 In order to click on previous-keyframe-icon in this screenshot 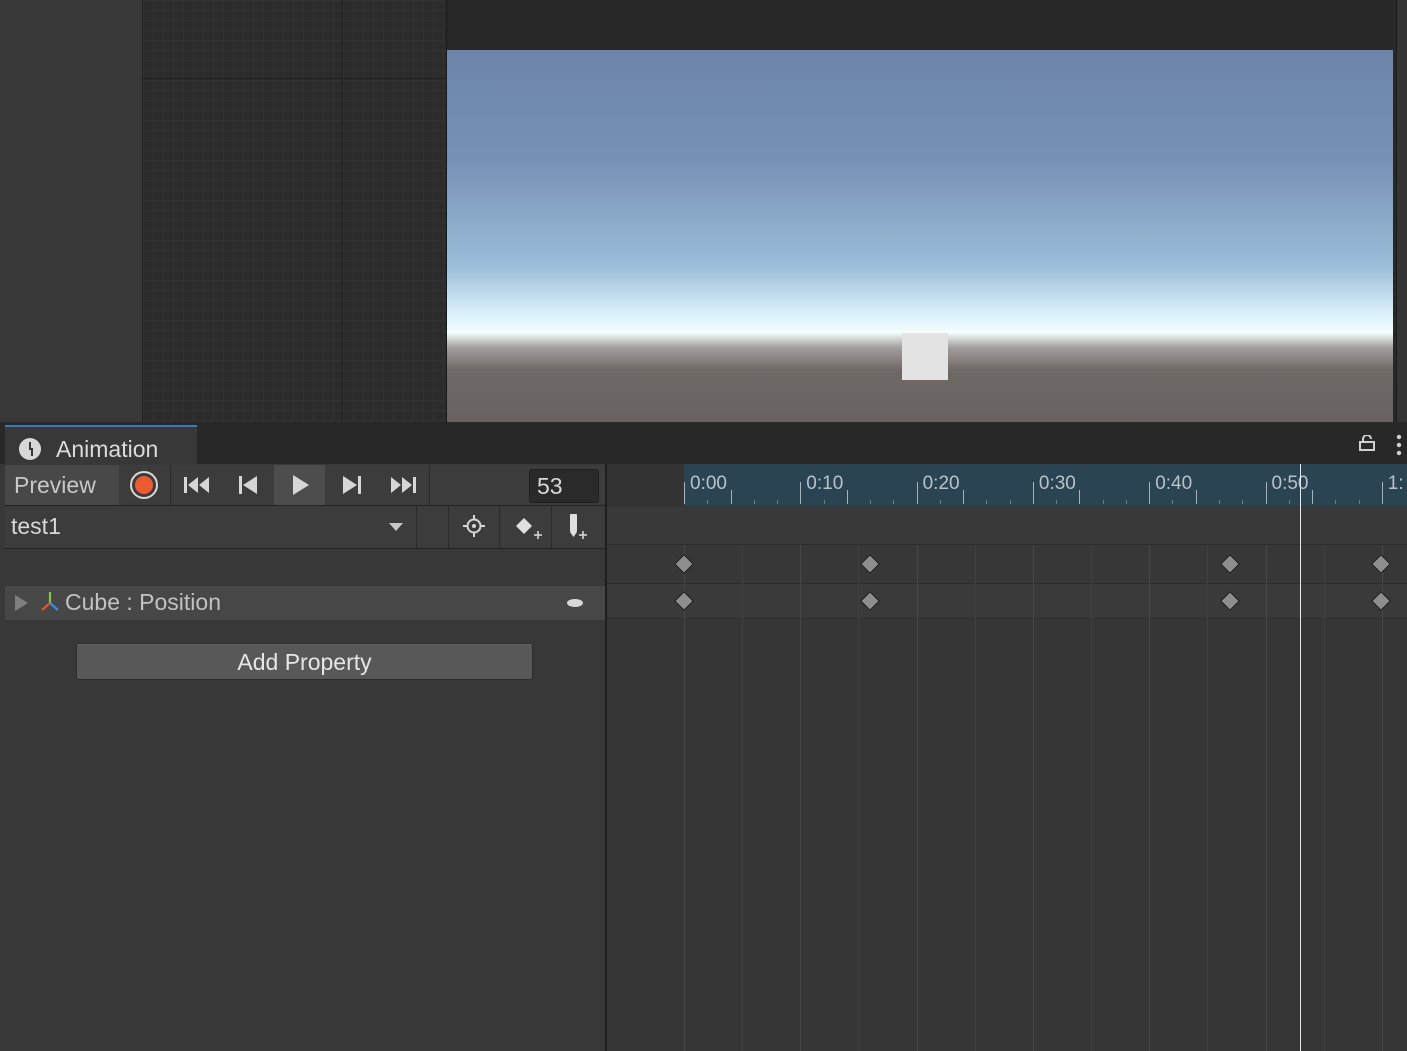, I will do `click(248, 485)`.